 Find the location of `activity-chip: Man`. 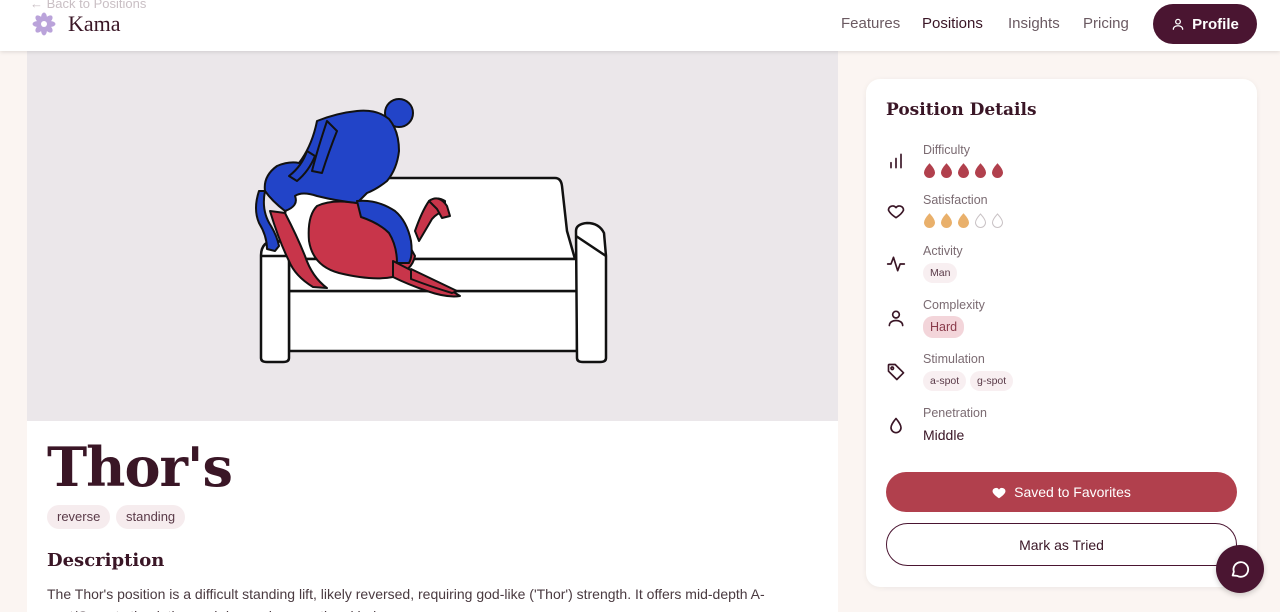

activity-chip: Man is located at coordinates (940, 273).